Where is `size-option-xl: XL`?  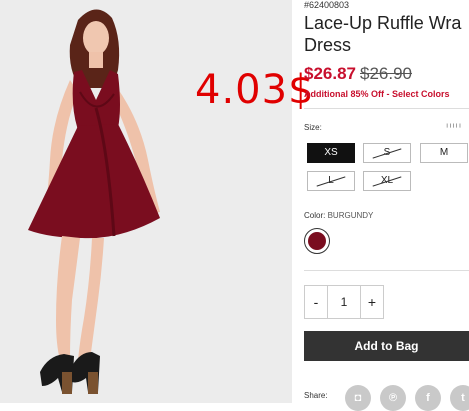
size-option-xl: XL is located at coordinates (387, 181).